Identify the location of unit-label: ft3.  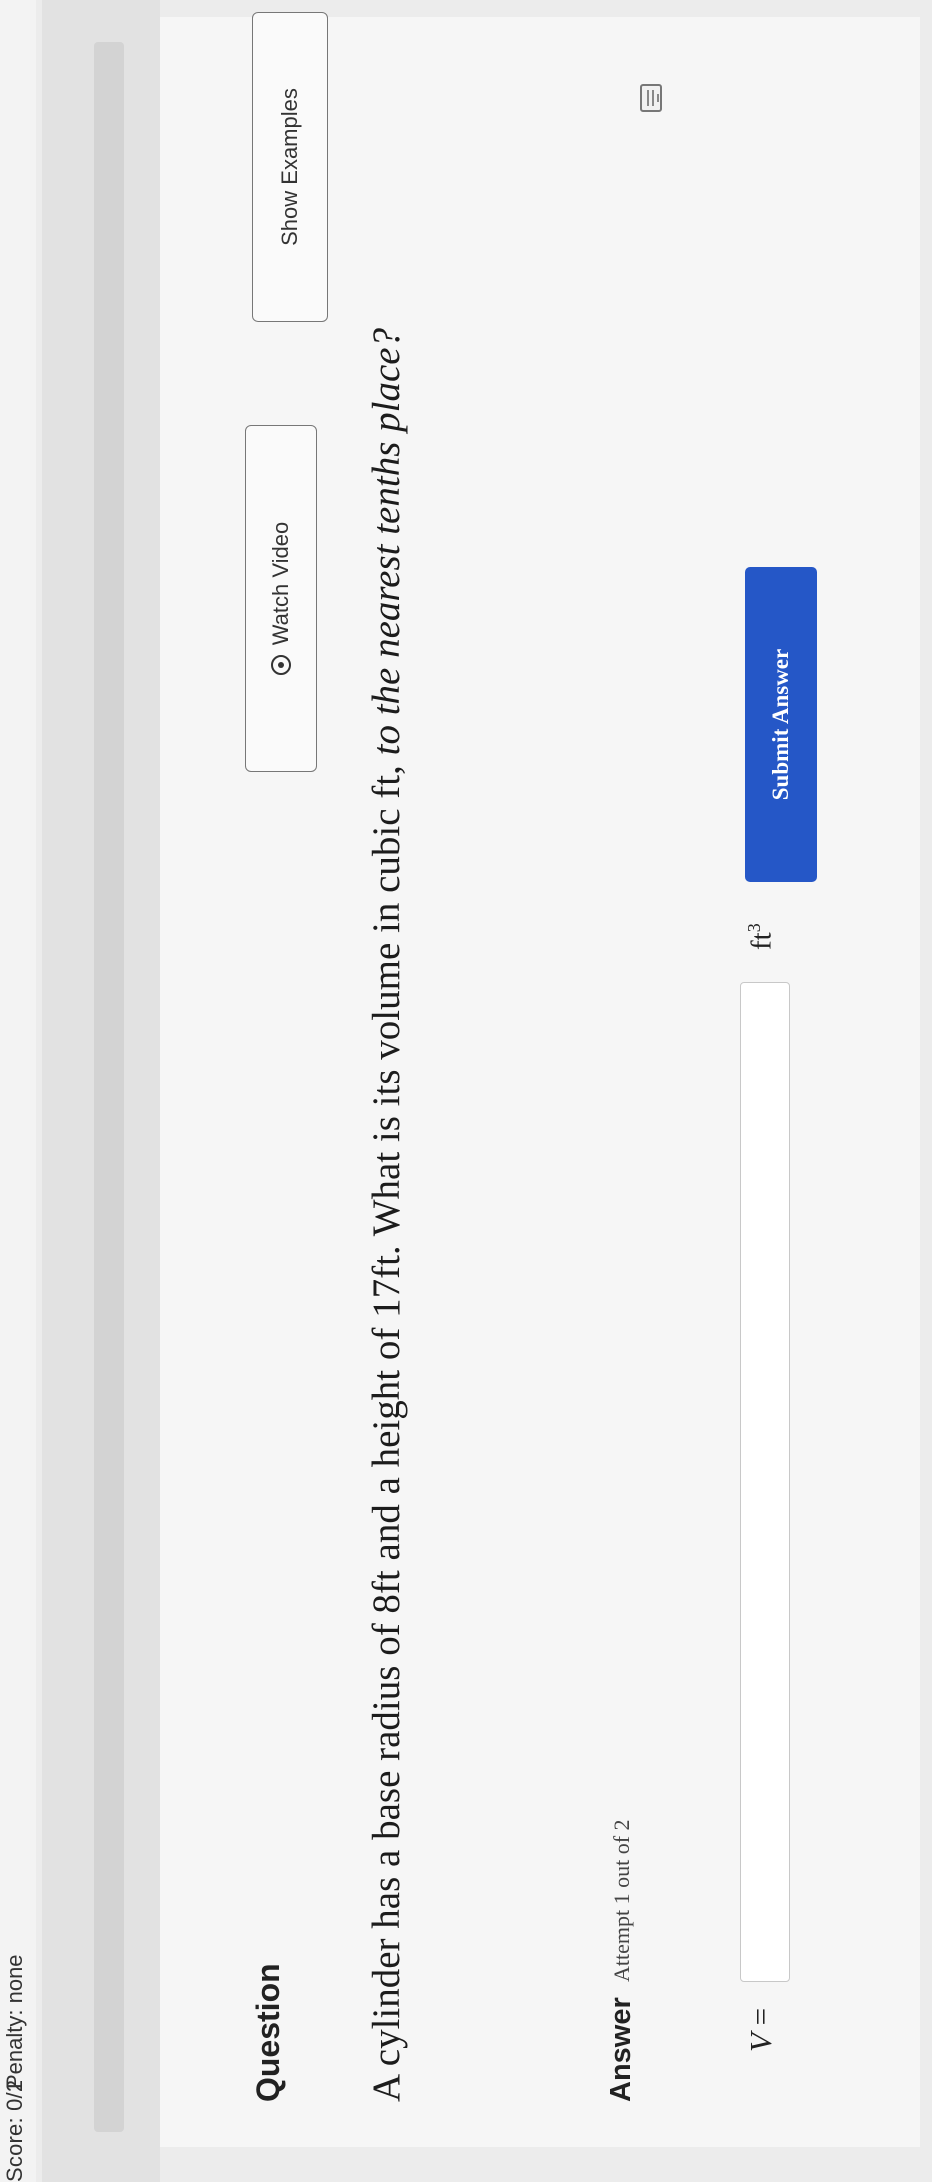
(761, 936).